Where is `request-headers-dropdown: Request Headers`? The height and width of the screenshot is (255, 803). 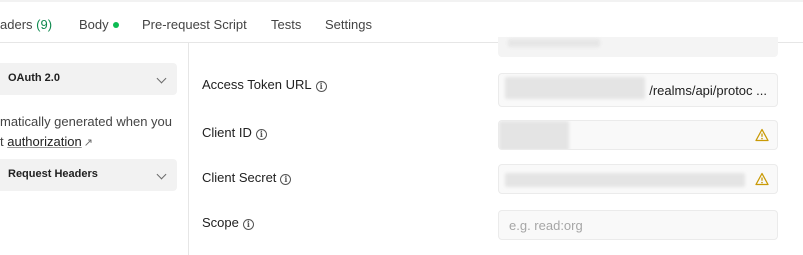 request-headers-dropdown: Request Headers is located at coordinates (88, 175).